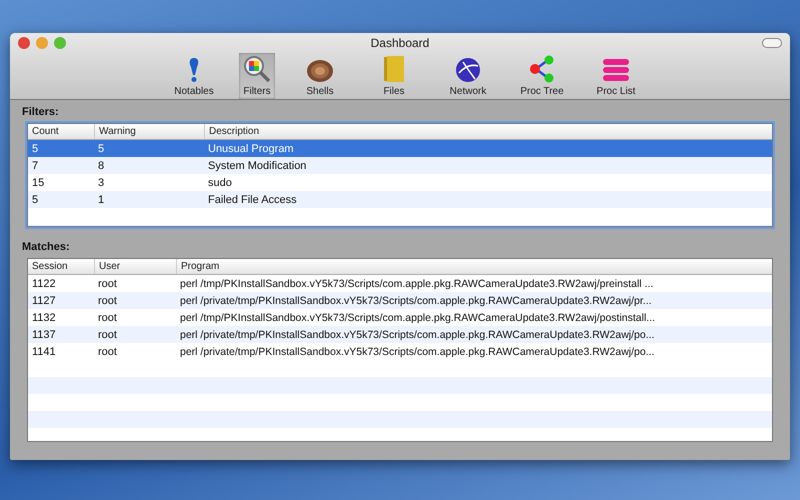 The width and height of the screenshot is (800, 500). Describe the element at coordinates (61, 131) in the screenshot. I see `column-header: Count` at that location.